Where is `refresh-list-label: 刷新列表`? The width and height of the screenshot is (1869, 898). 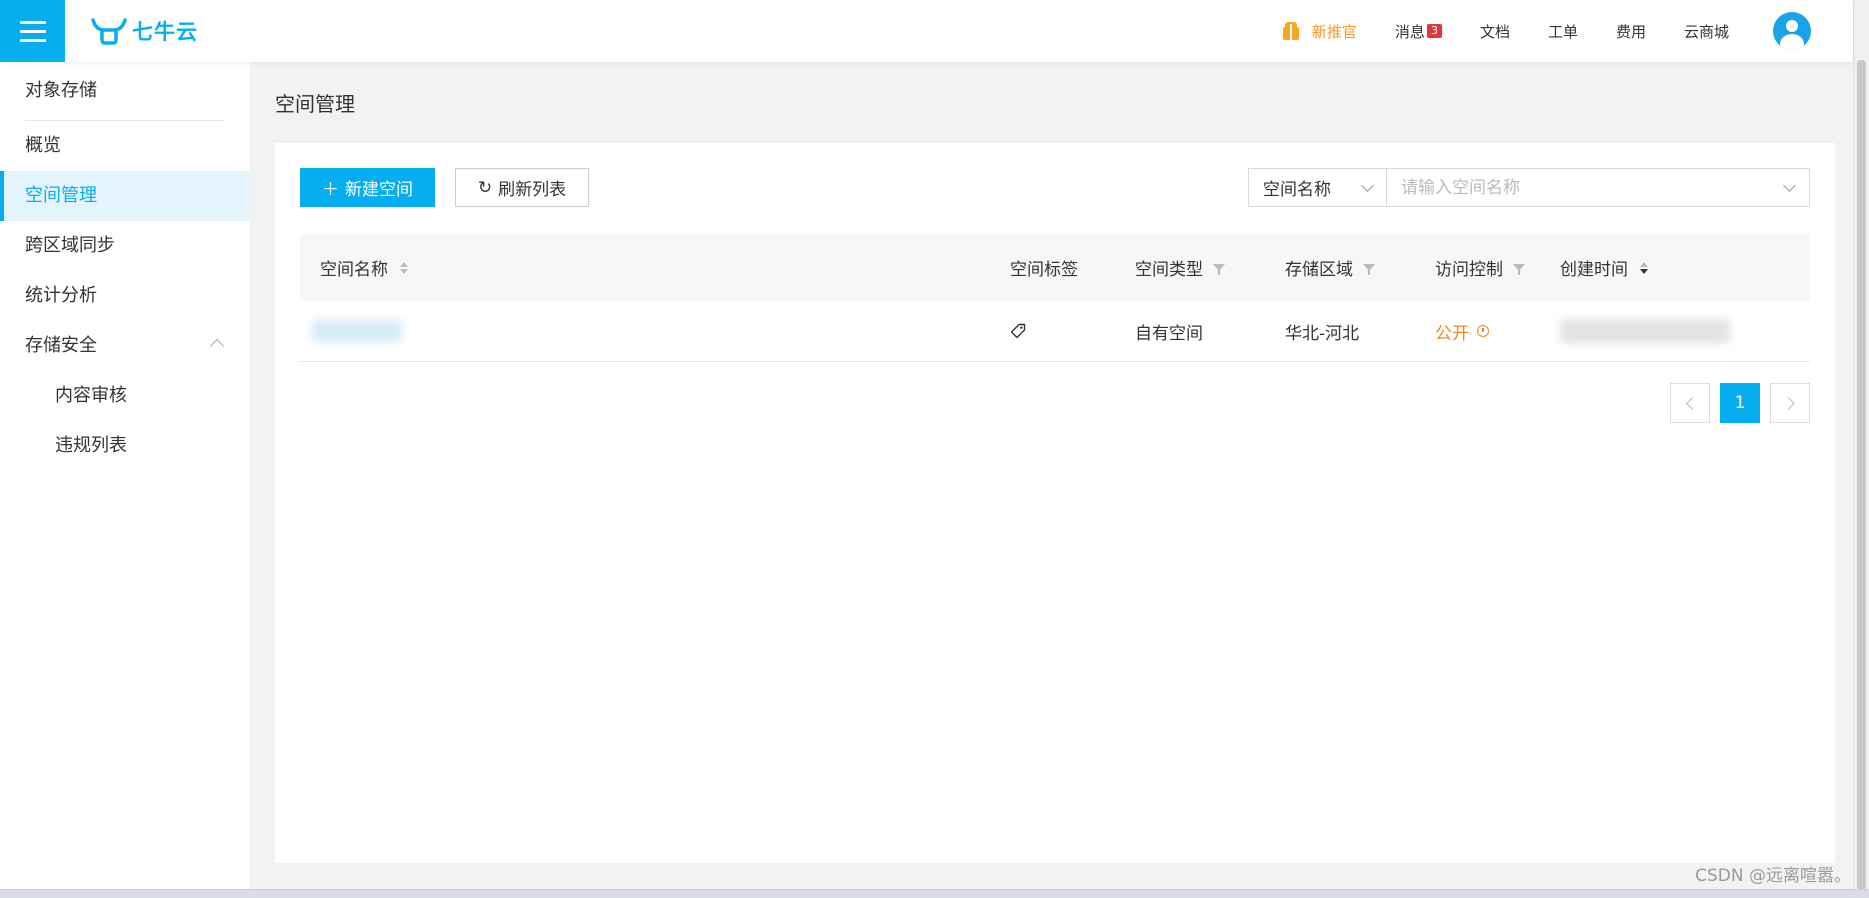
refresh-list-label: 刷新列表 is located at coordinates (532, 190).